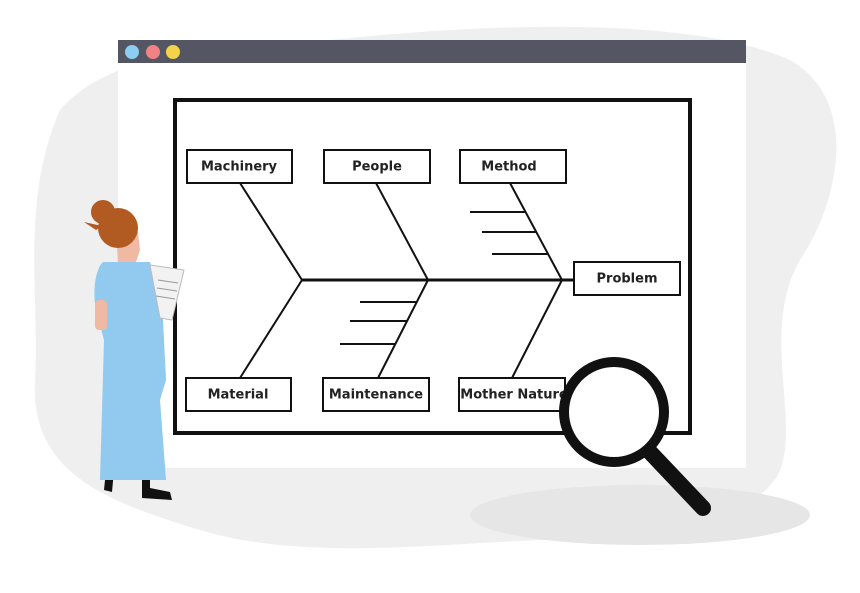 This screenshot has width=860, height=593. What do you see at coordinates (514, 395) in the screenshot?
I see `cause-label: Mother Nature` at bounding box center [514, 395].